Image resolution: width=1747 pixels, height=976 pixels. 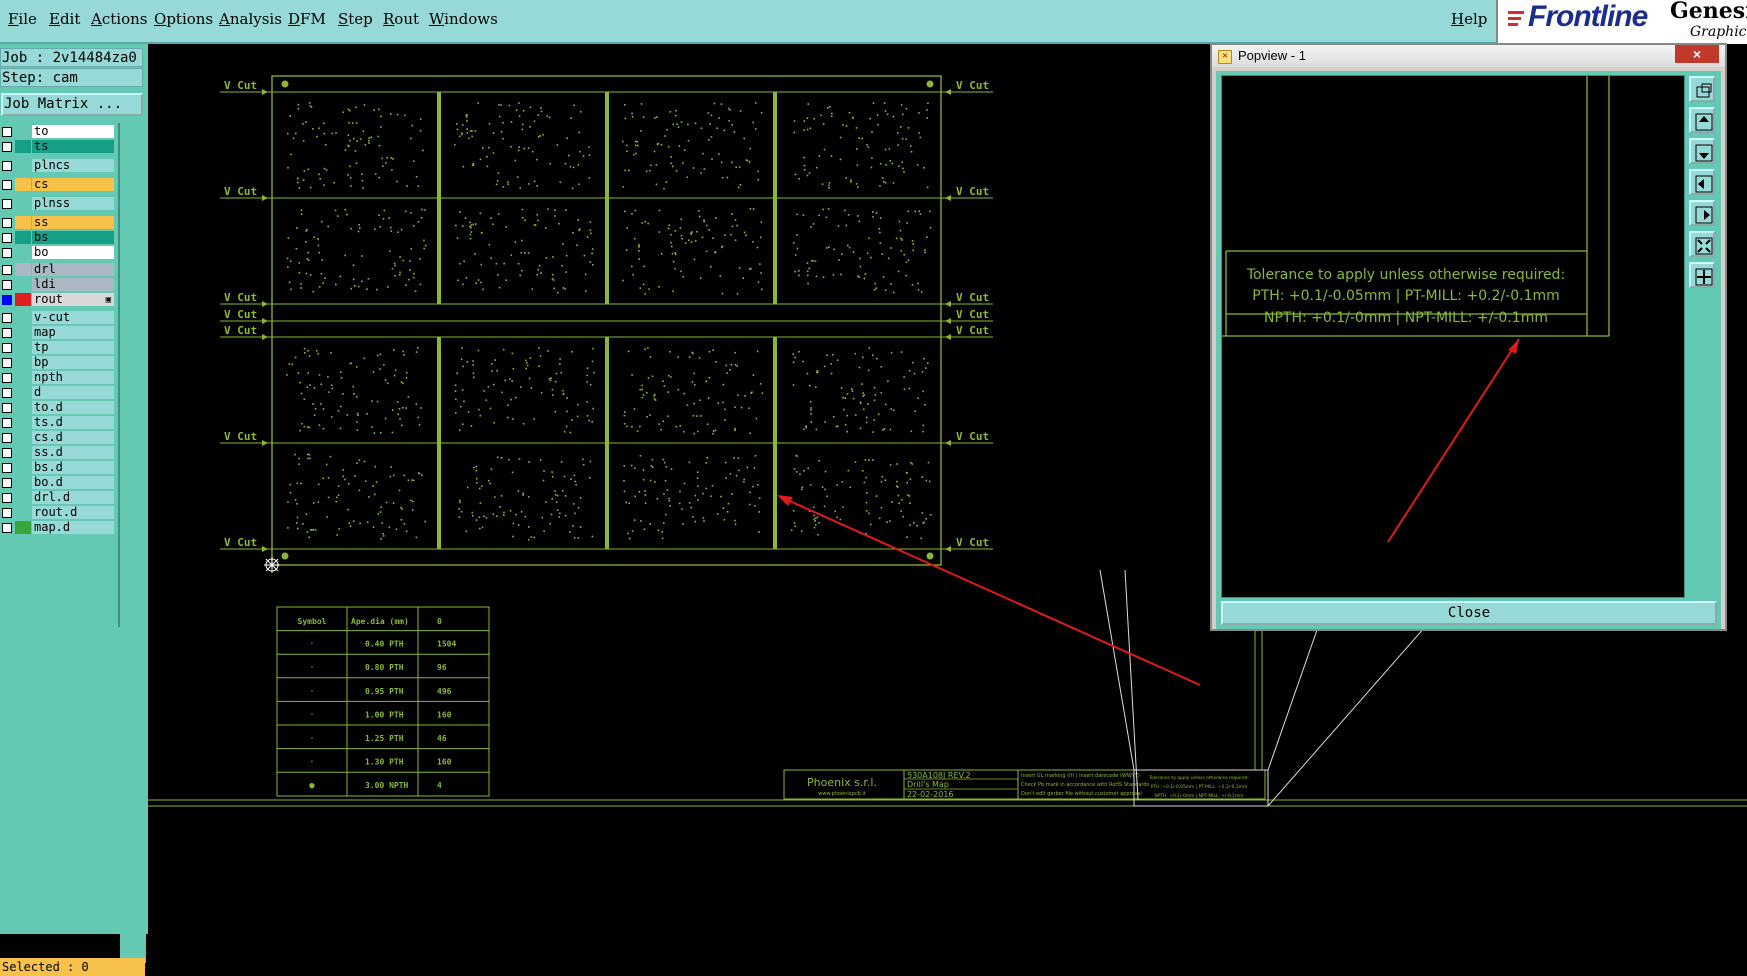 What do you see at coordinates (1702, 151) in the screenshot?
I see `pan-down-icon` at bounding box center [1702, 151].